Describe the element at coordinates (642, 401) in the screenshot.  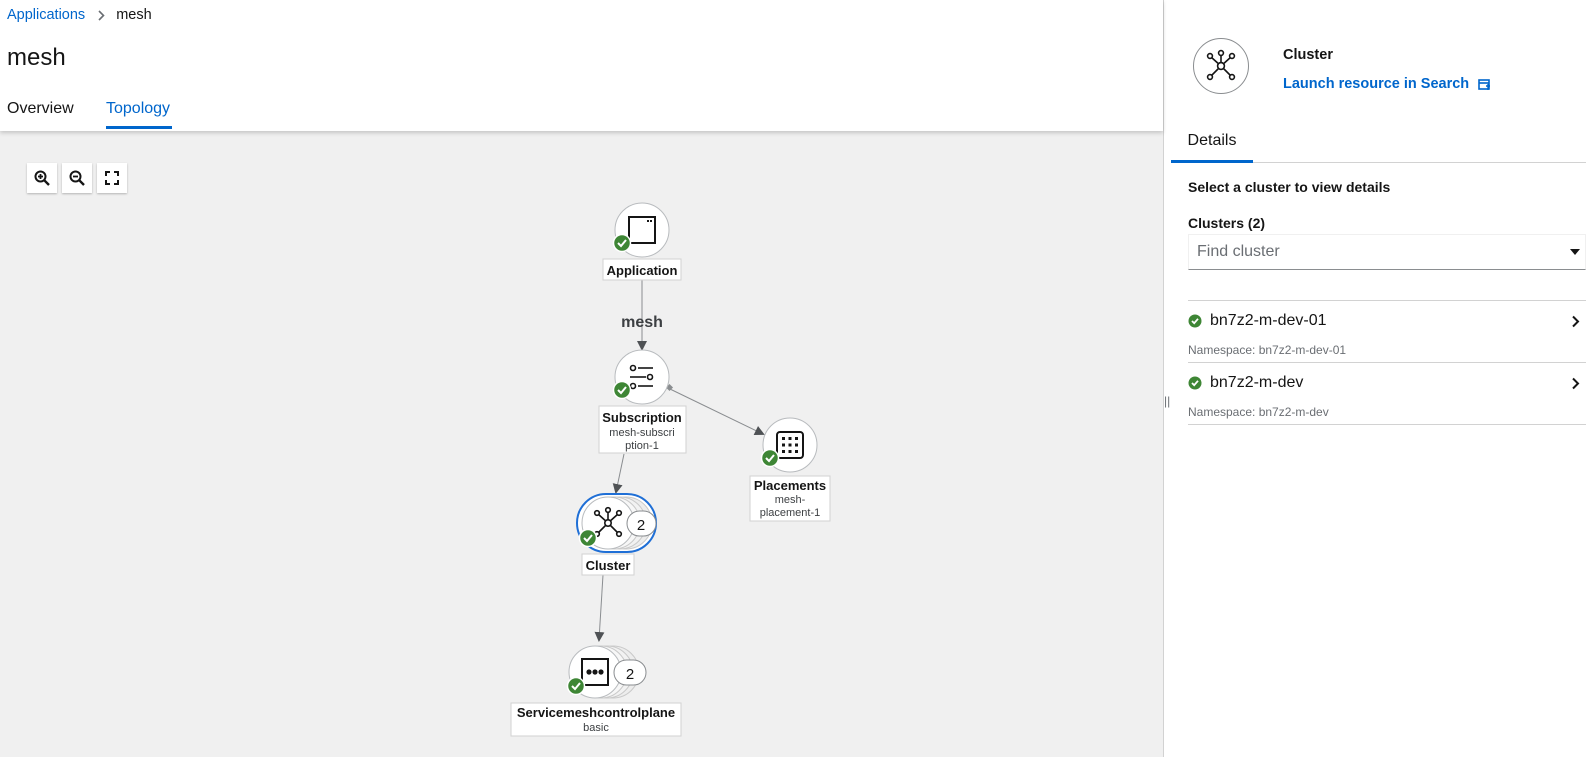
I see `node-subscription: Subscription mesh-subscri ption-1` at that location.